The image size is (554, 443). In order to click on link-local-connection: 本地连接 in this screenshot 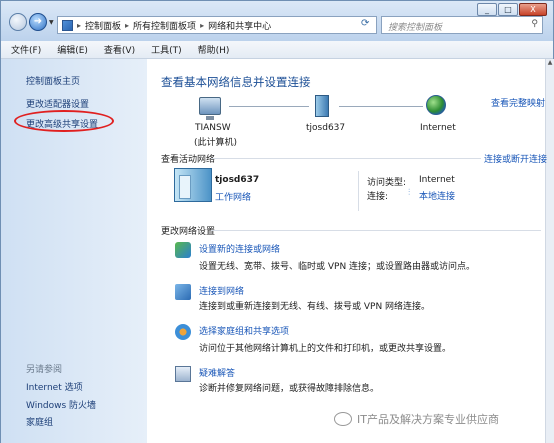, I will do `click(437, 195)`.